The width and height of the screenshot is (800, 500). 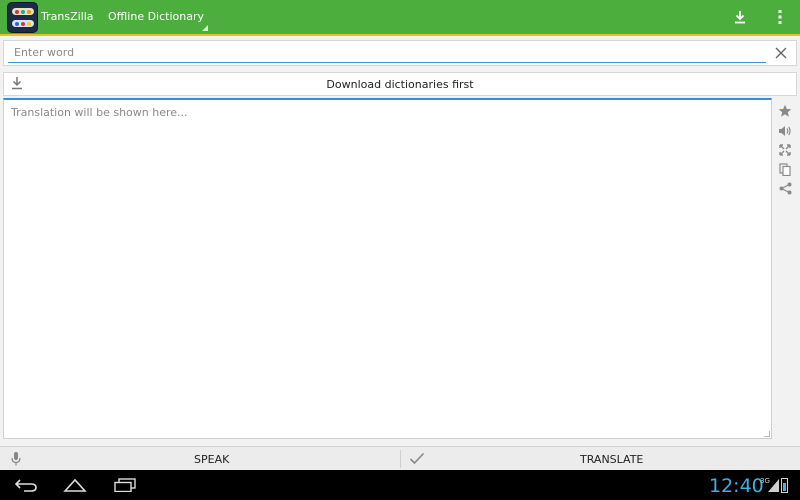 I want to click on bottom-action-bar: SPEAK TRANSLATE, so click(x=400, y=458).